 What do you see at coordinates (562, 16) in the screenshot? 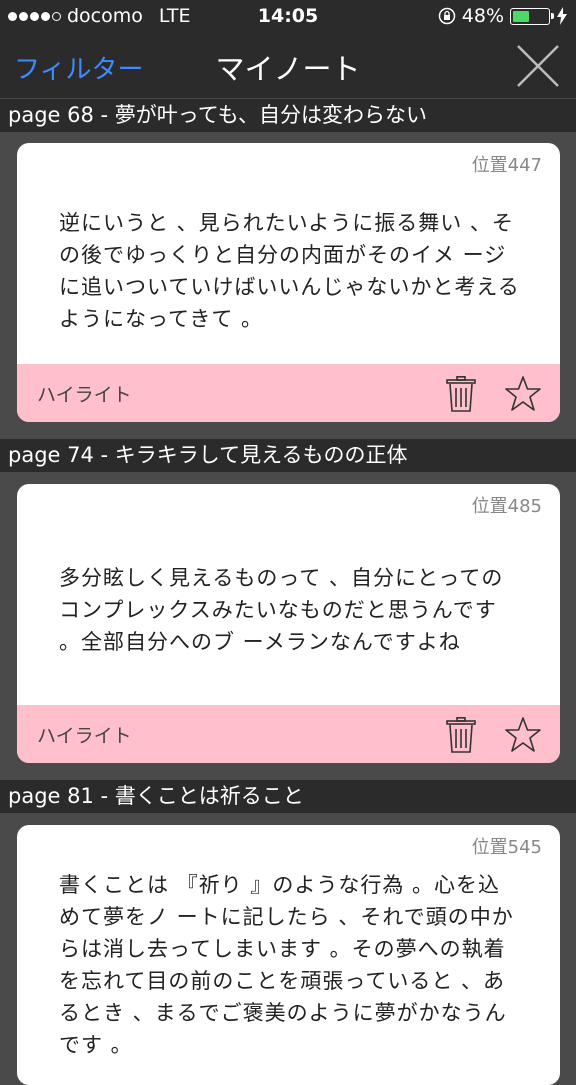
I see `charging-bolt-icon` at bounding box center [562, 16].